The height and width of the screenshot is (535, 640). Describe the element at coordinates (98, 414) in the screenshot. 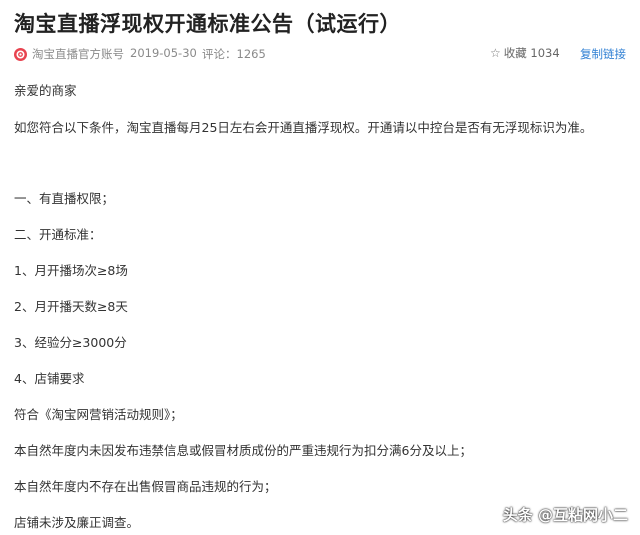

I see `store-rule-1: 符合《淘宝网营销活动规则》；` at that location.